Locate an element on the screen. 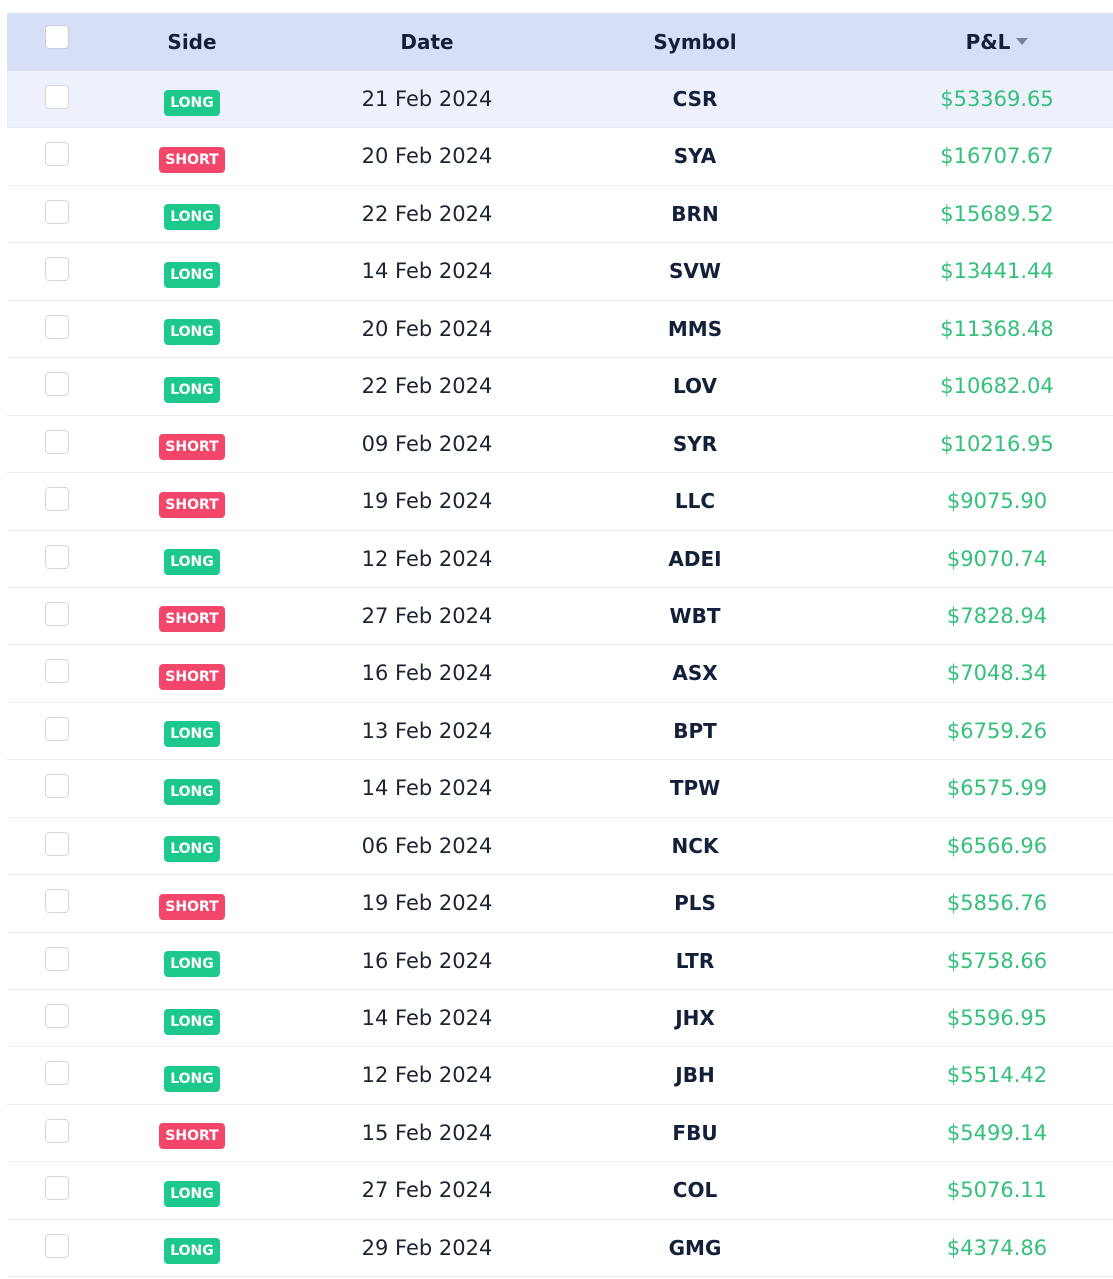 Image resolution: width=1113 pixels, height=1279 pixels. table-row: SHORT 15 Feb 2024 FBU $5499.14 is located at coordinates (560, 1134).